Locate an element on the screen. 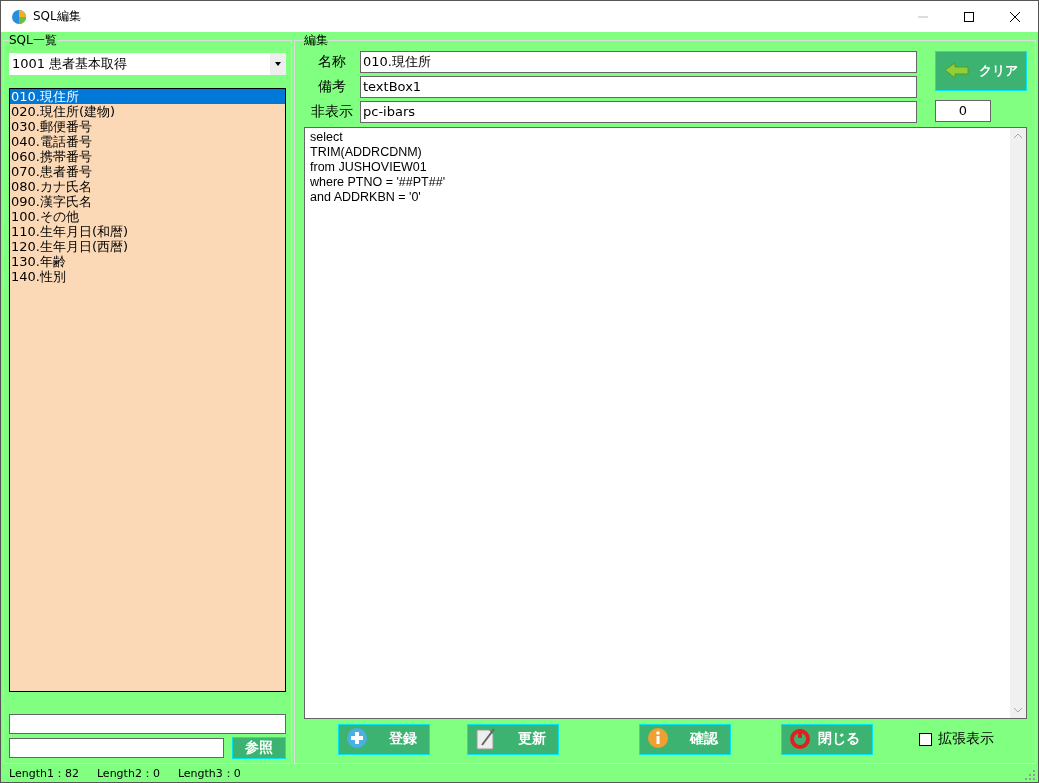 The width and height of the screenshot is (1039, 783). text-field: textBox1 is located at coordinates (638, 87).